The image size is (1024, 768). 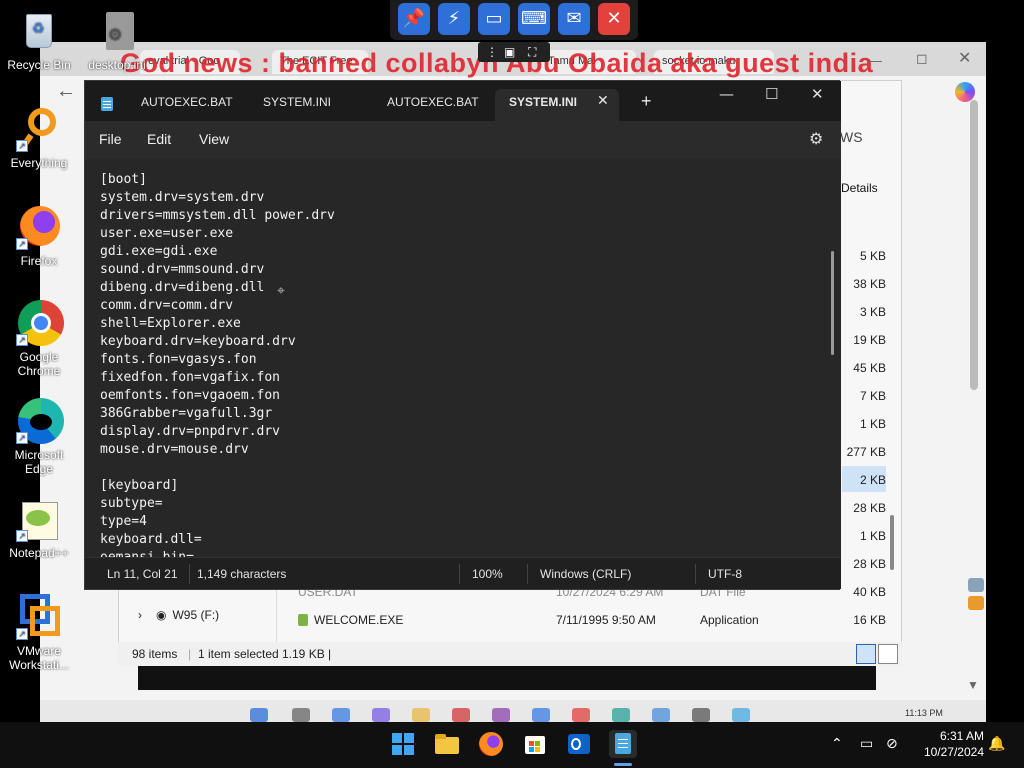 I want to click on chrome-icon: ↗, so click(x=40, y=323).